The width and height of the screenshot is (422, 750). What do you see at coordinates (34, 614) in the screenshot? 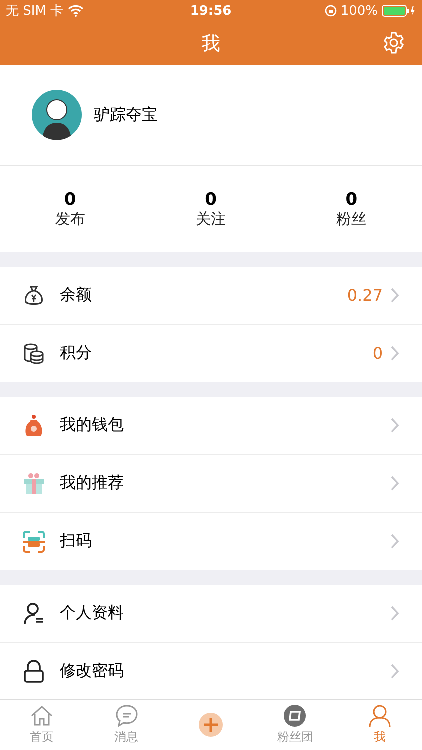
I see `person-icon` at bounding box center [34, 614].